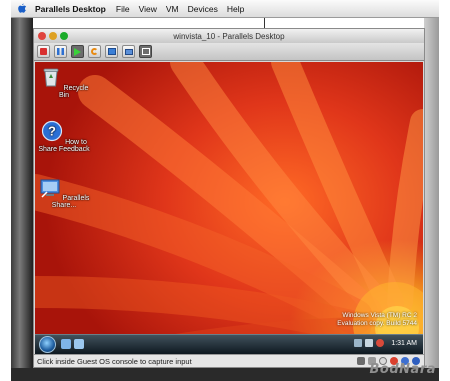 The image size is (450, 381). Describe the element at coordinates (22, 8) in the screenshot. I see `apple-icon` at that location.